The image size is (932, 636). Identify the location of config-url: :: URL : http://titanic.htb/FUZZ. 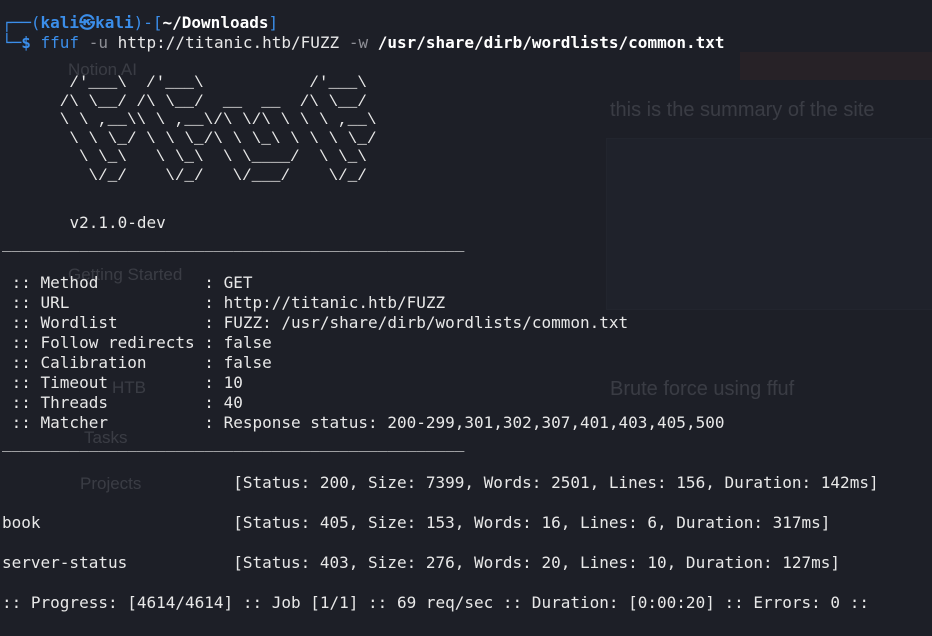
(224, 302).